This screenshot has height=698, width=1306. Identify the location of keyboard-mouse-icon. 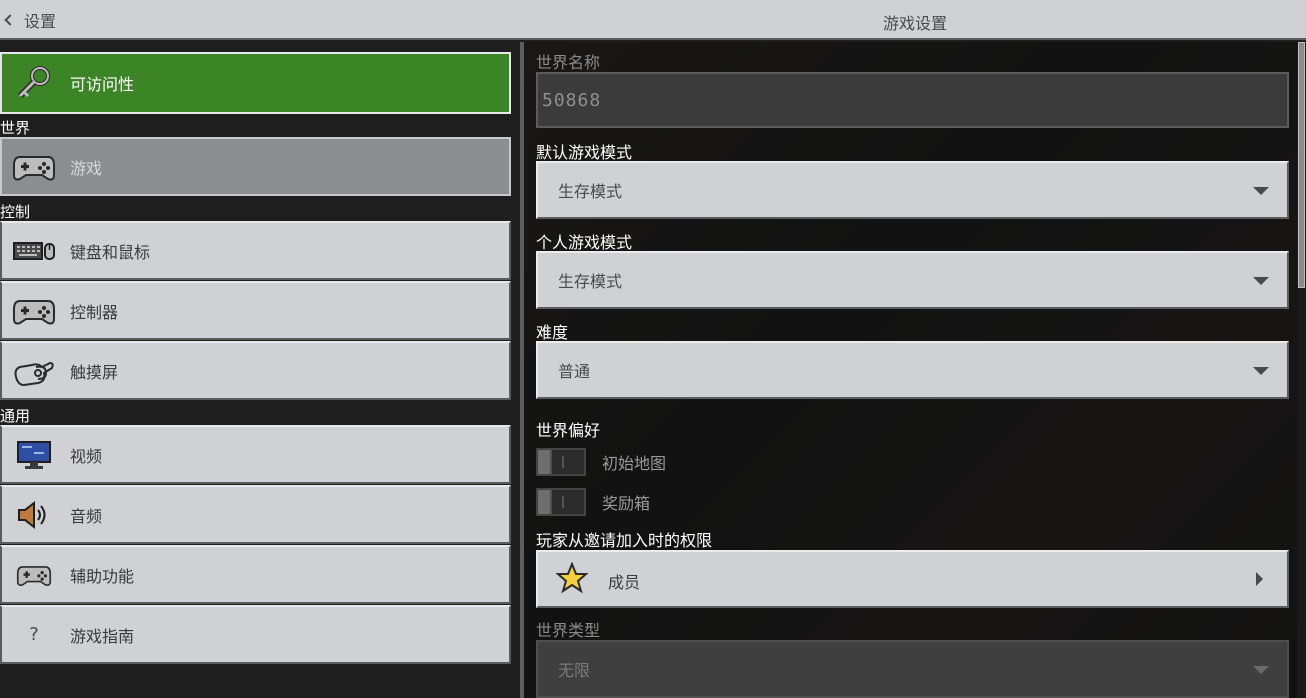
(34, 251).